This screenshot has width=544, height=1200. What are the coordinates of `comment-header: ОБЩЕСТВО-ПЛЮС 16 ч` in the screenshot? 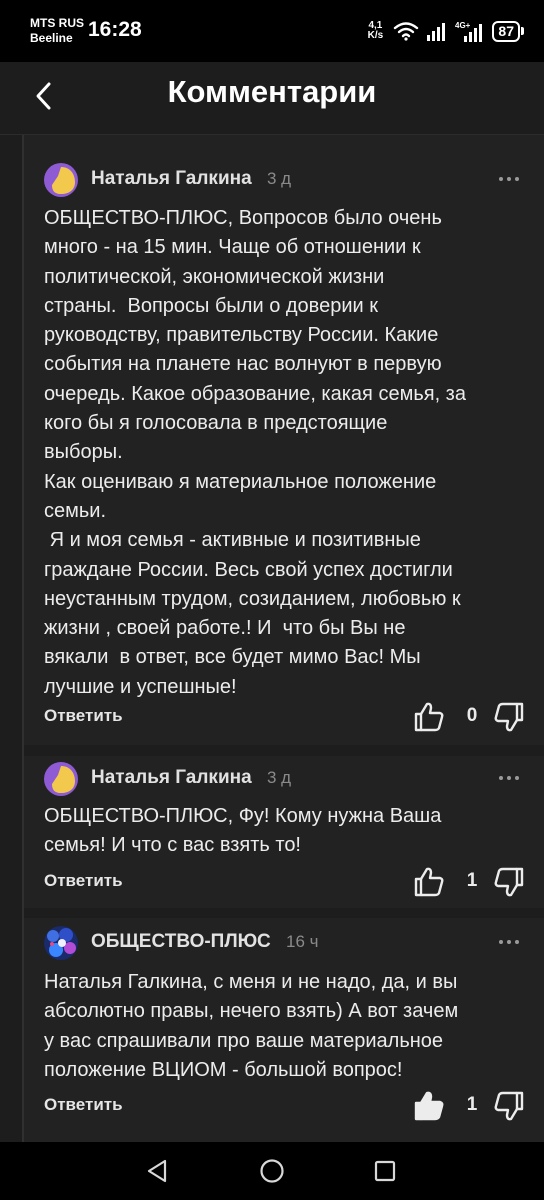 It's located at (294, 946).